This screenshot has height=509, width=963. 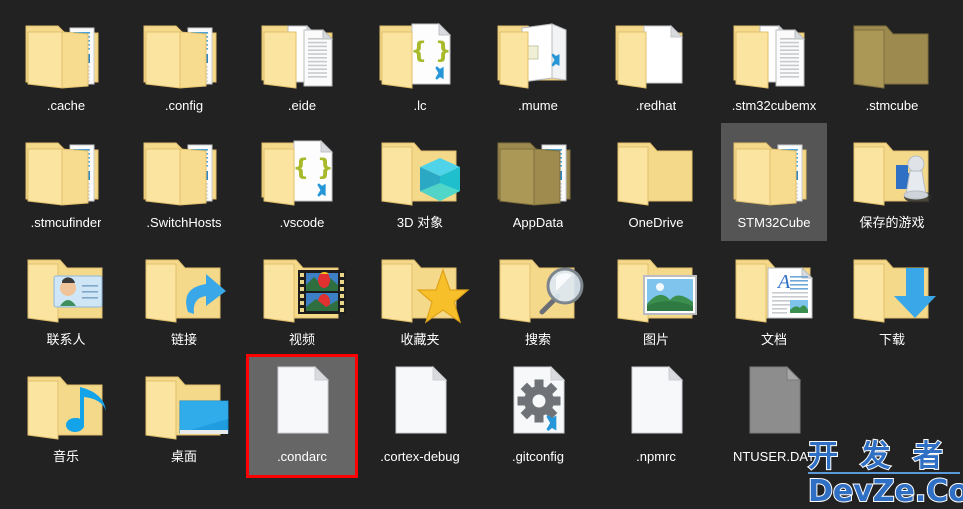 I want to click on desktop-icon-label: 桌面, so click(x=183, y=456).